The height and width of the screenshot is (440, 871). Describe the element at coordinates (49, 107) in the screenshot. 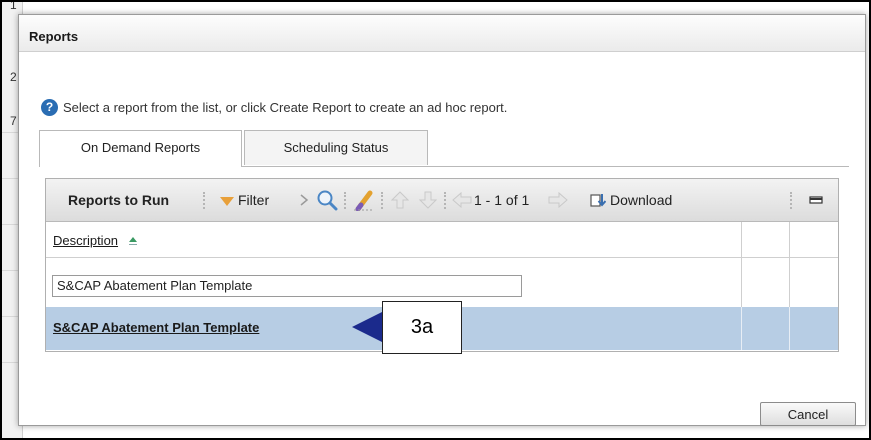

I see `help-icon: ?` at that location.